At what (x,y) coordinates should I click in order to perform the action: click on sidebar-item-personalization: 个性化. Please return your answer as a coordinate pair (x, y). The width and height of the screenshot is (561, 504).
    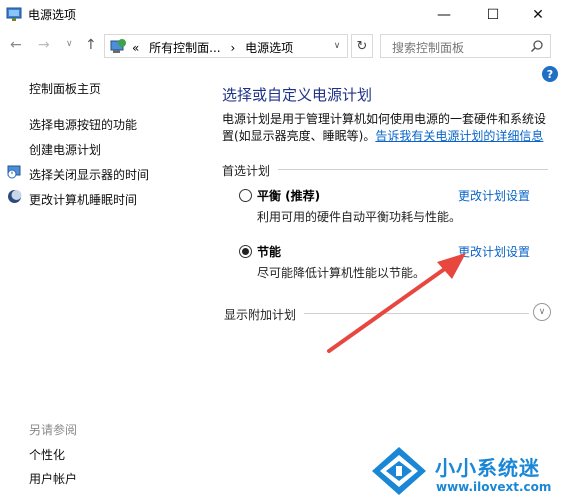
    Looking at the image, I should click on (47, 454).